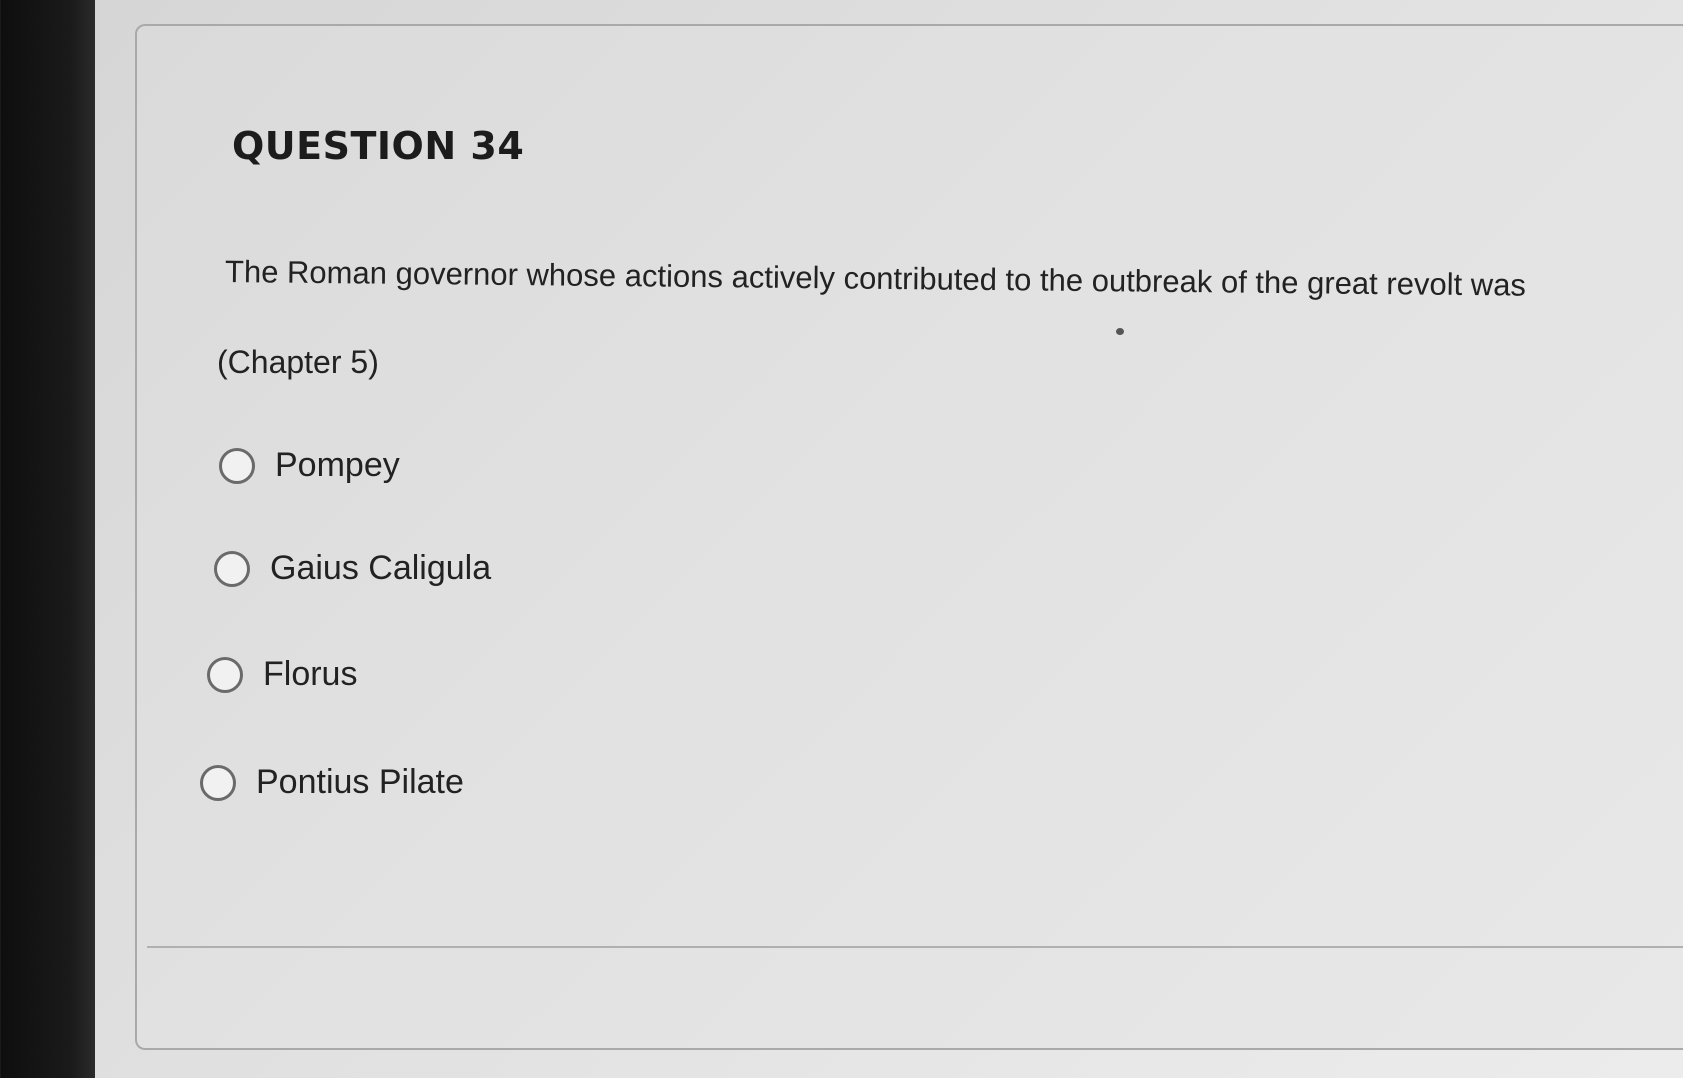 This screenshot has height=1078, width=1683. I want to click on question-chapter: (Chapter 5), so click(298, 362).